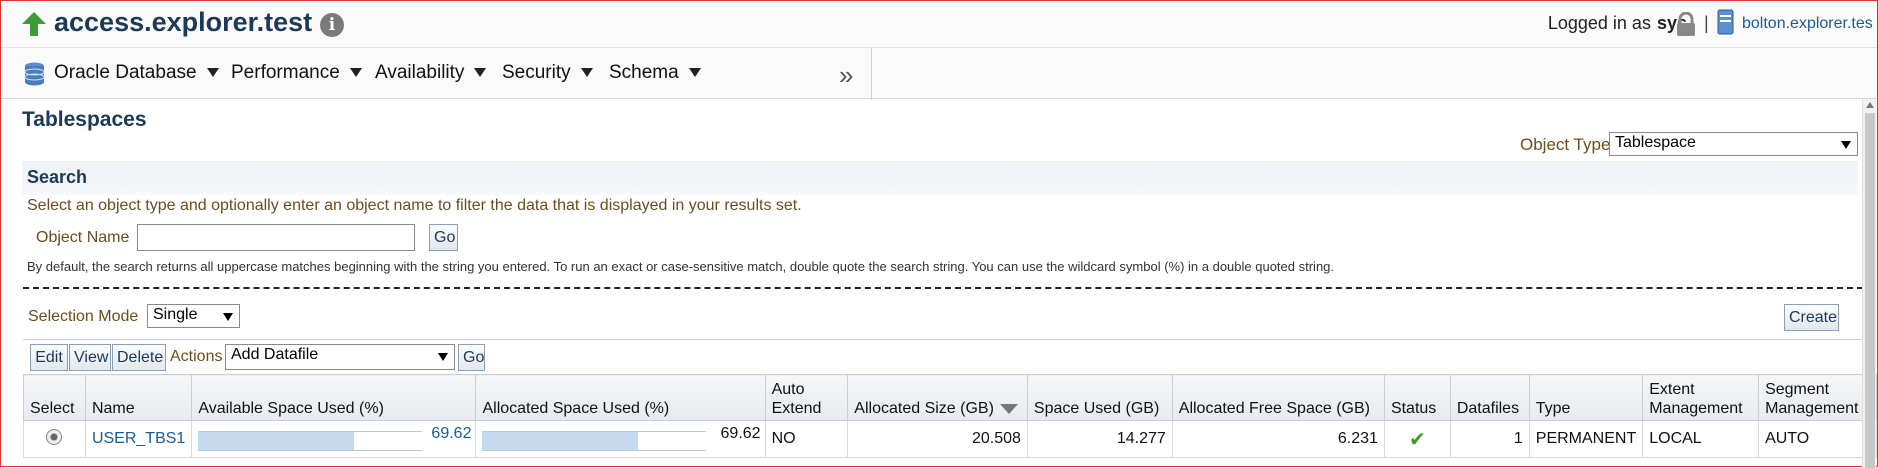  I want to click on object-name-label: Object Name, so click(83, 237).